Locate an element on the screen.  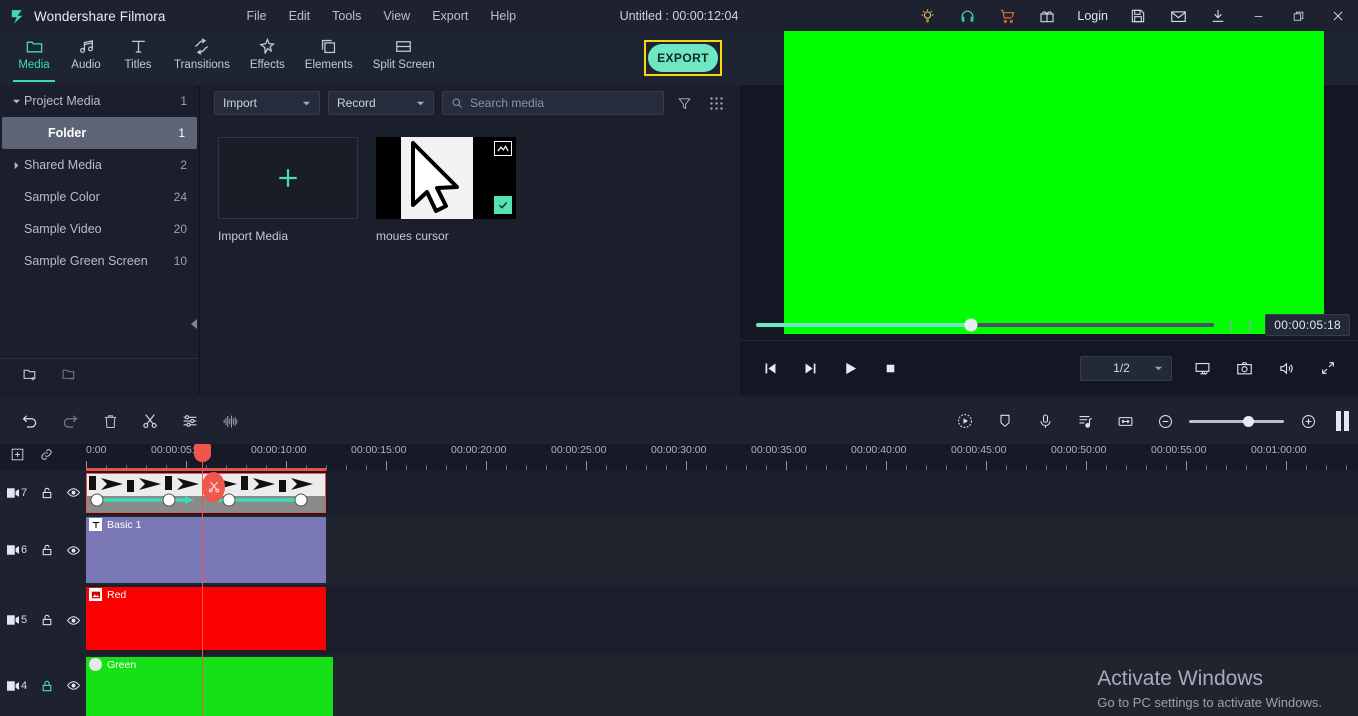
shopping-cart-icon is located at coordinates (1007, 16).